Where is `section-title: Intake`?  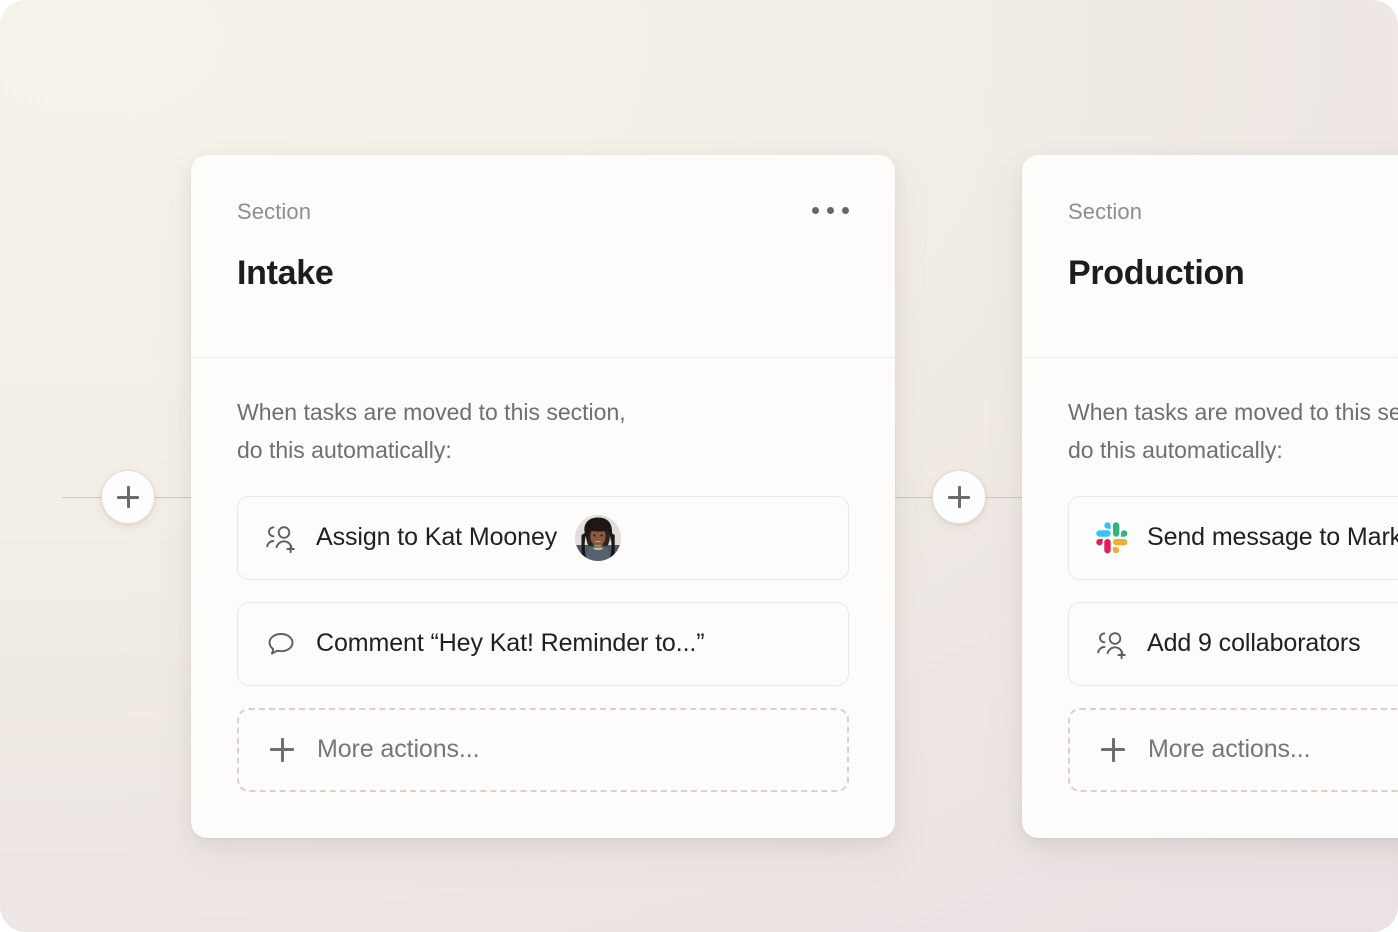 section-title: Intake is located at coordinates (285, 273).